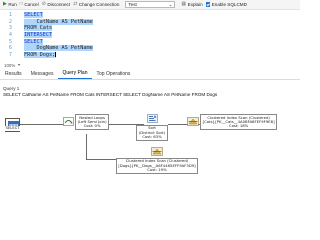  Describe the element at coordinates (184, 4) in the screenshot. I see `explain-icon: ▦` at that location.